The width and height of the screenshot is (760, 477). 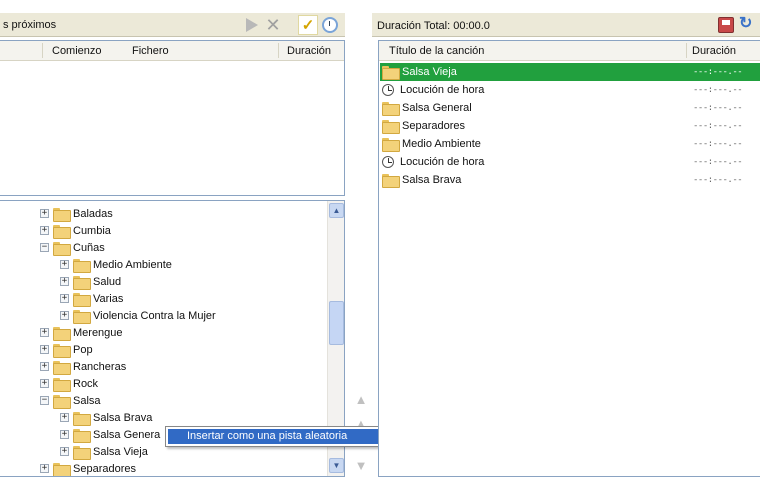 I want to click on tree-item-label: Cuñas, so click(x=89, y=247).